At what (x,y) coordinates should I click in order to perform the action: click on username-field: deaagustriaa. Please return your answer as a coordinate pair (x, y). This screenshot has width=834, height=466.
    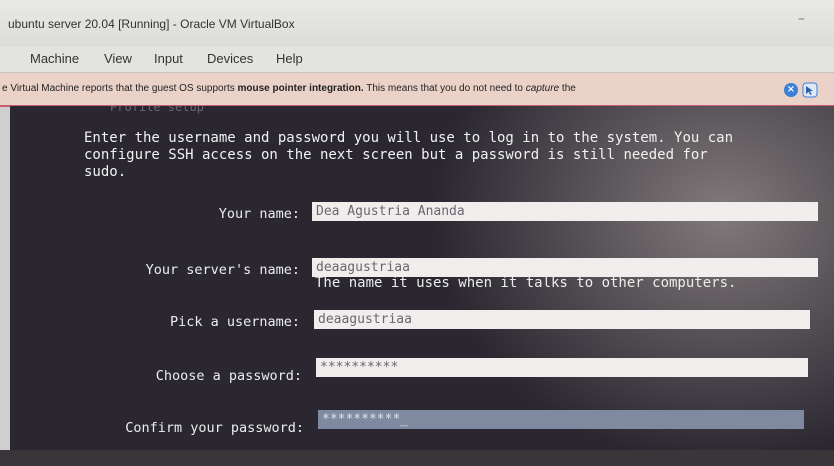
    Looking at the image, I should click on (562, 319).